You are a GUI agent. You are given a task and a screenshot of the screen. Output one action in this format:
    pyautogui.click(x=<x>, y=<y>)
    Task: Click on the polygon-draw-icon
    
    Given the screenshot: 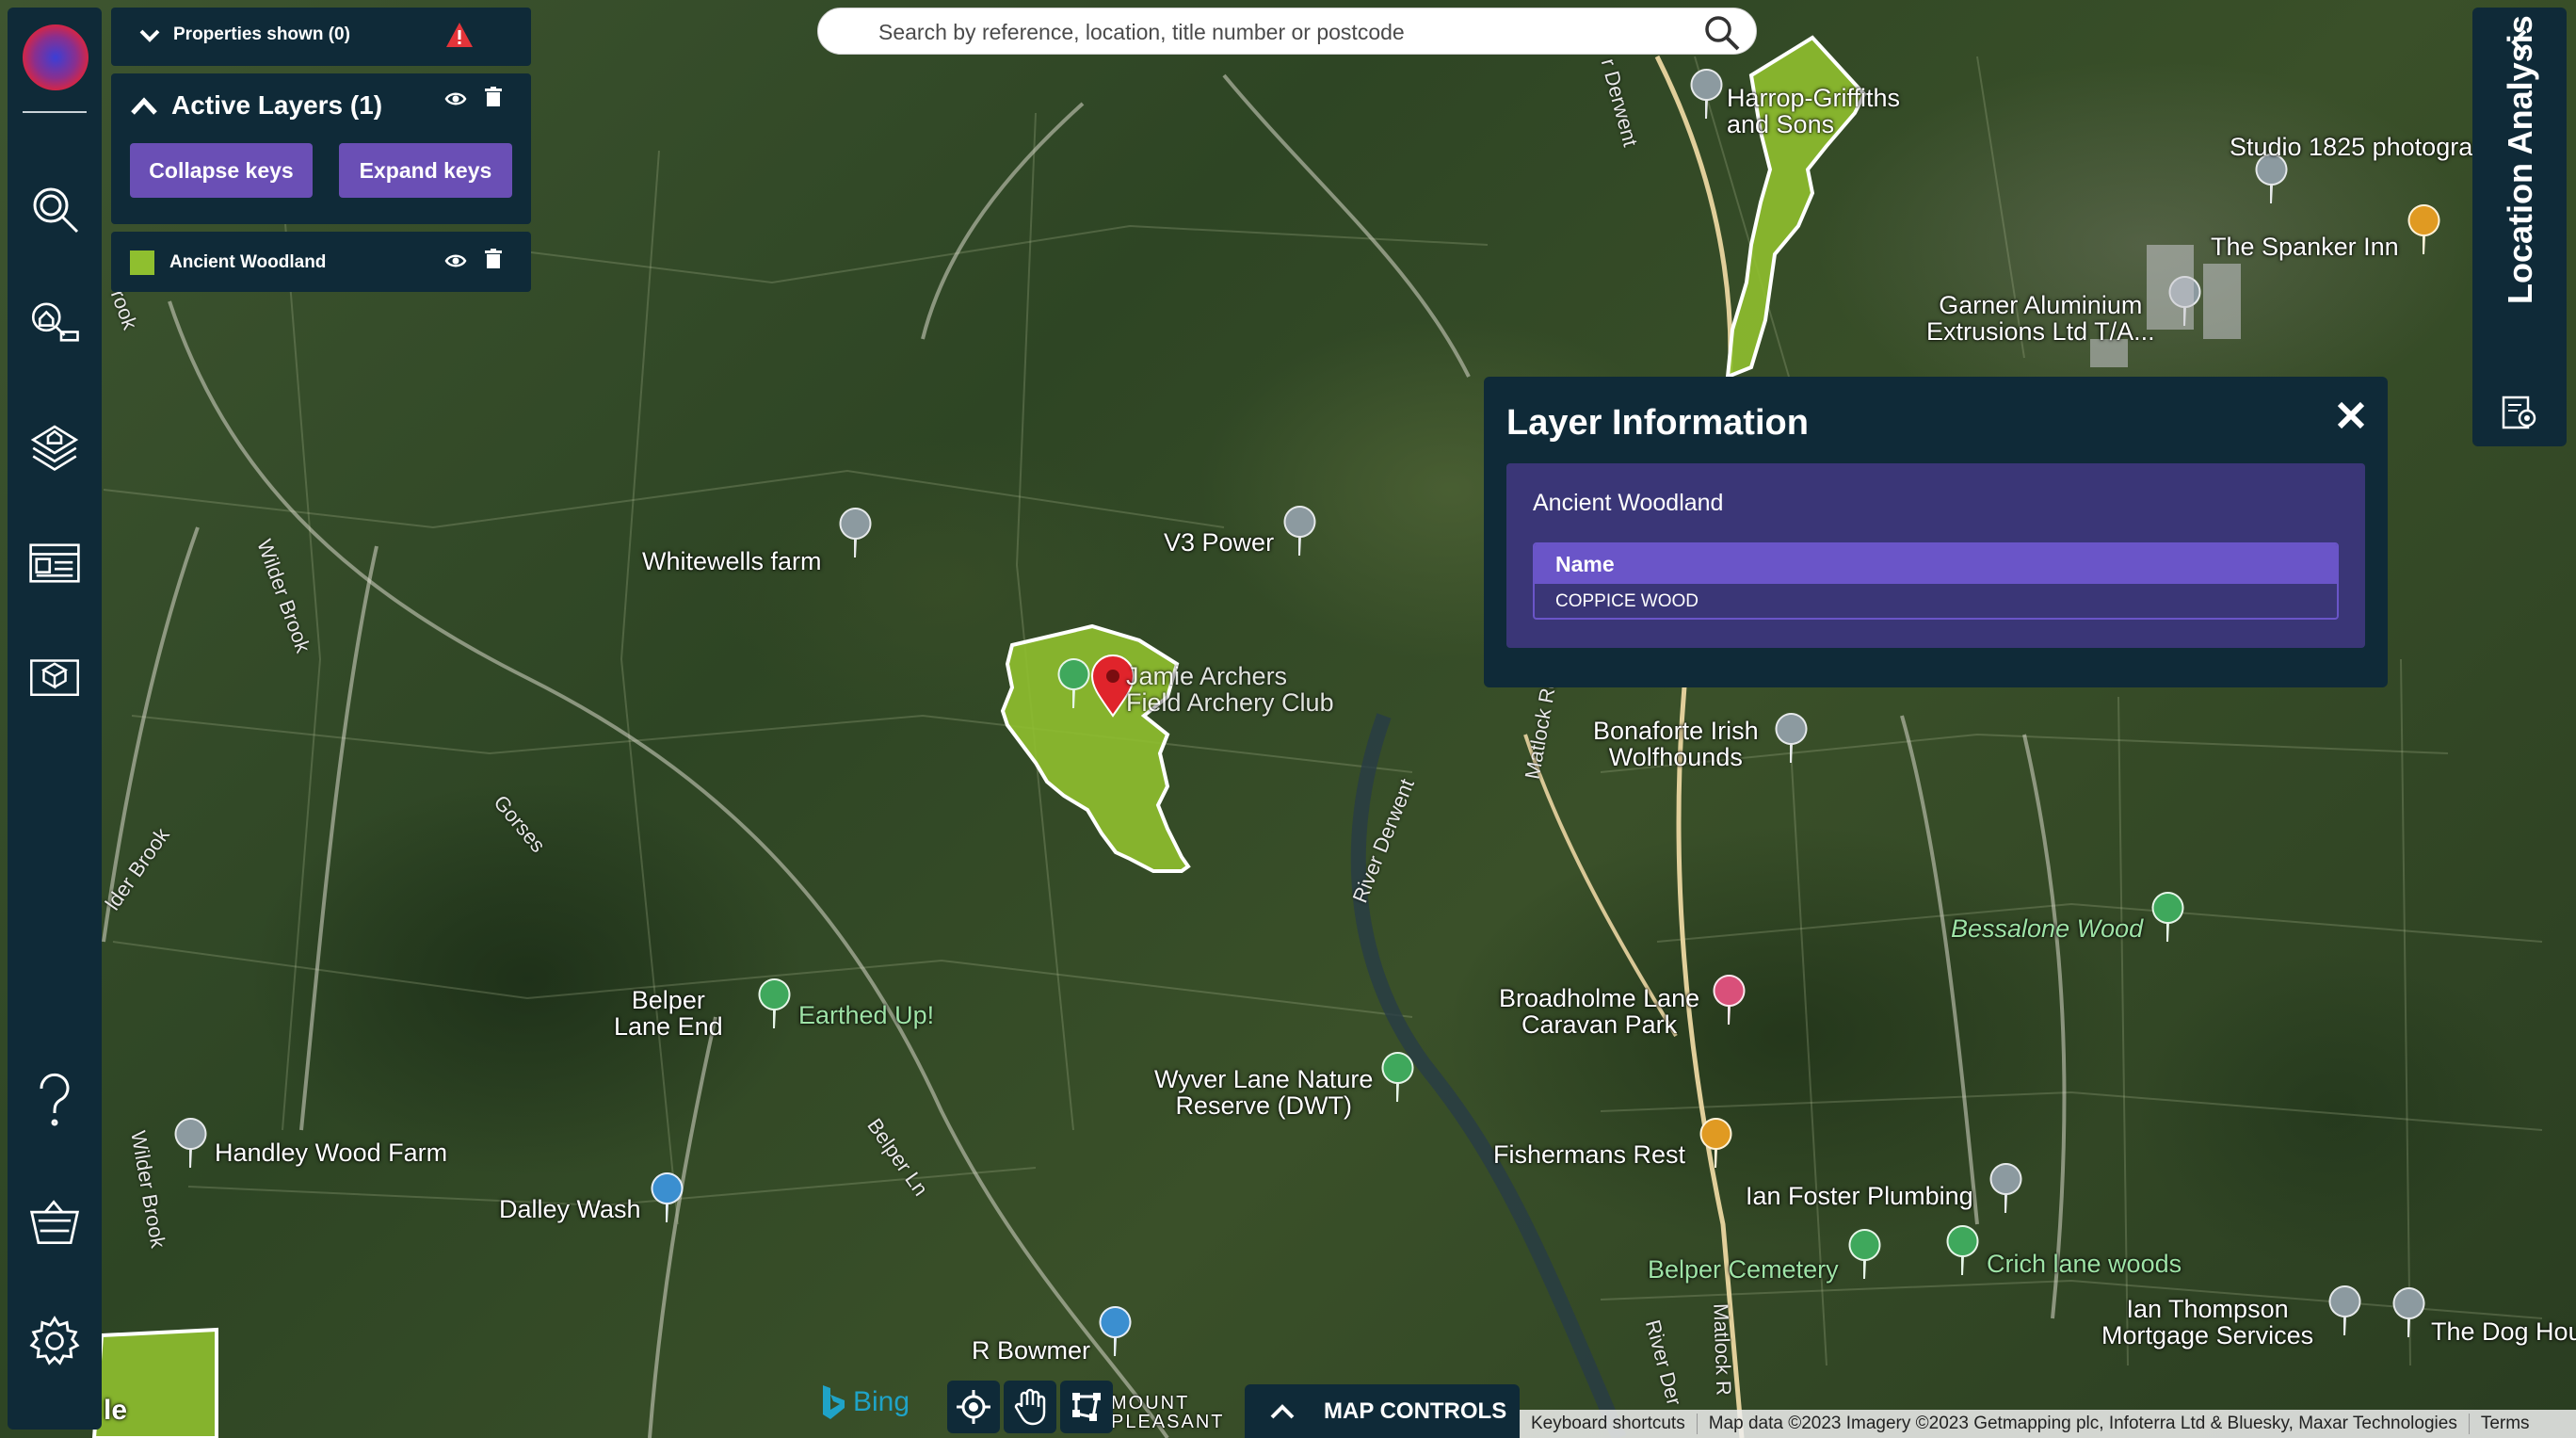 What is the action you would take?
    pyautogui.click(x=1086, y=1407)
    